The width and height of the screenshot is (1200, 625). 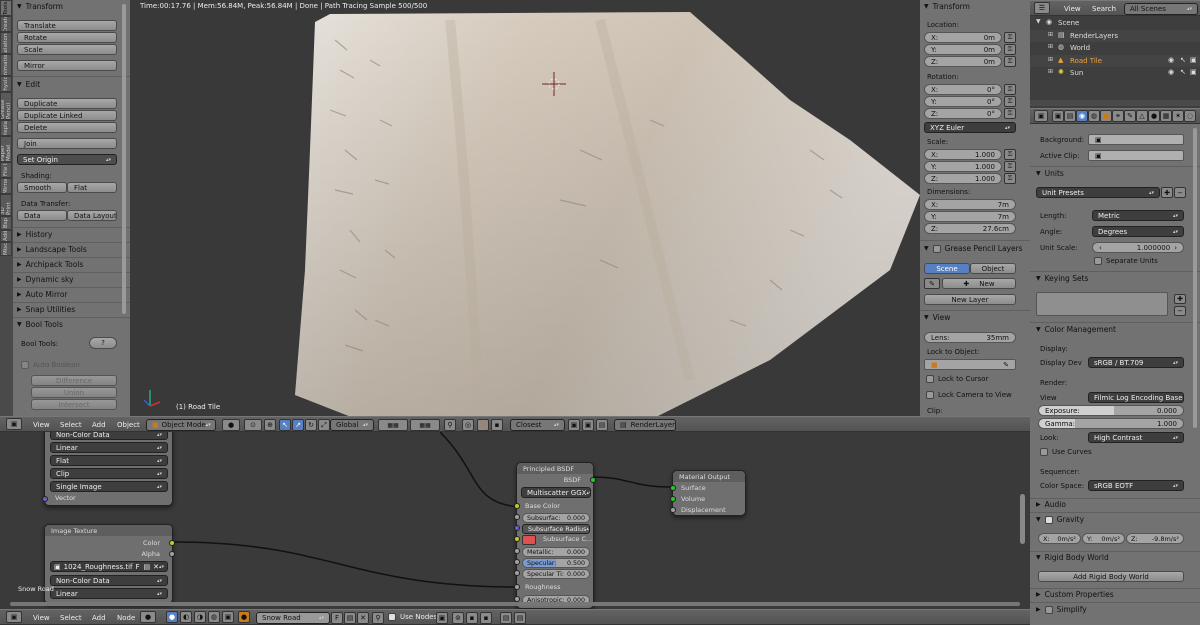 I want to click on specular-field: Specular: 0.500, so click(x=556, y=563).